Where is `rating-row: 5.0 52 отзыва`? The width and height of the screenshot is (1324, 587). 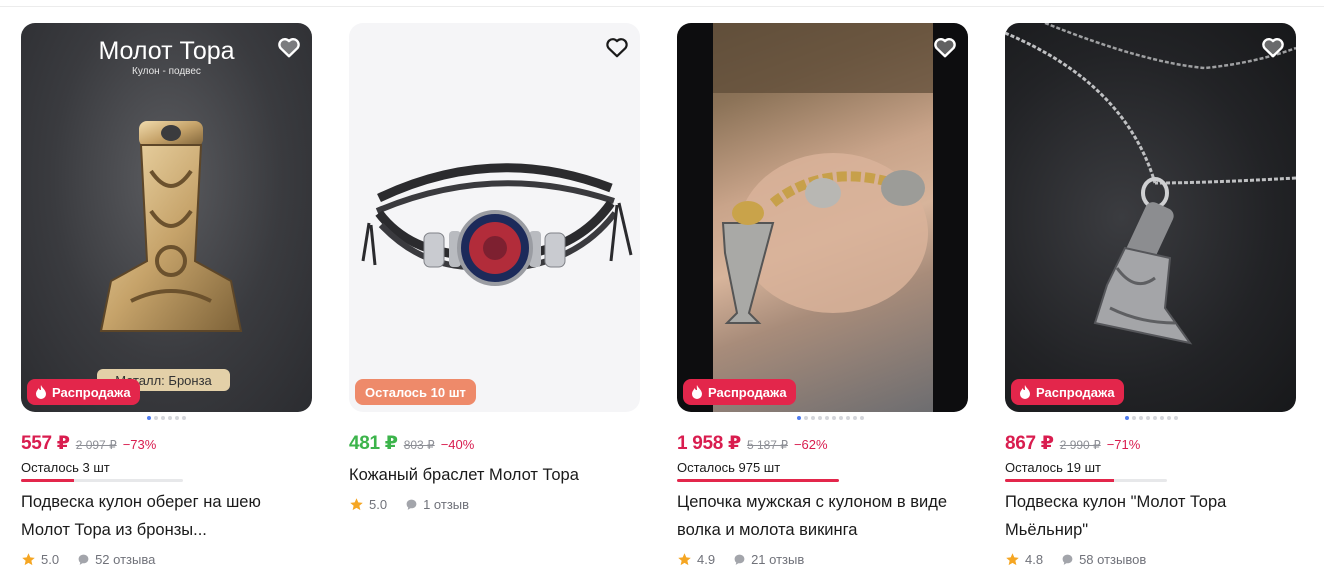 rating-row: 5.0 52 отзыва is located at coordinates (166, 559).